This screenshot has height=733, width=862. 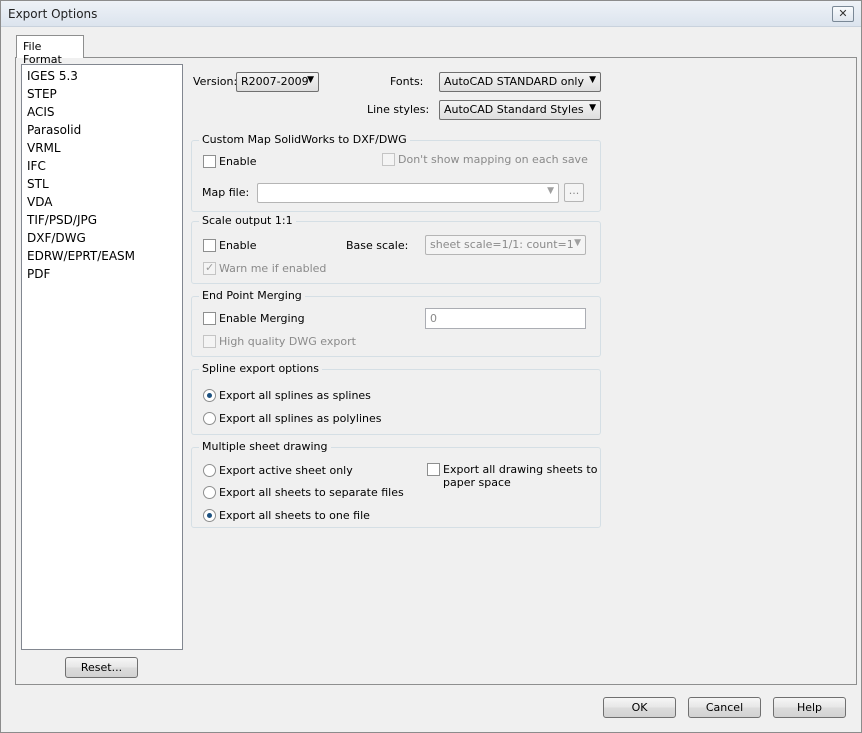 I want to click on format-item-edrw: EDRW/EPRT/EASM, so click(x=102, y=256).